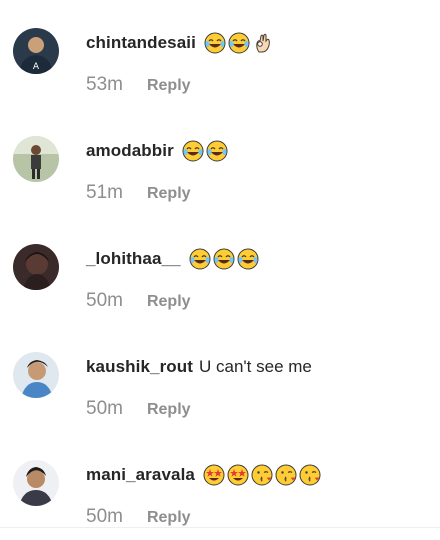 Image resolution: width=440 pixels, height=540 pixels. Describe the element at coordinates (263, 43) in the screenshot. I see `ok-hand-icon` at that location.